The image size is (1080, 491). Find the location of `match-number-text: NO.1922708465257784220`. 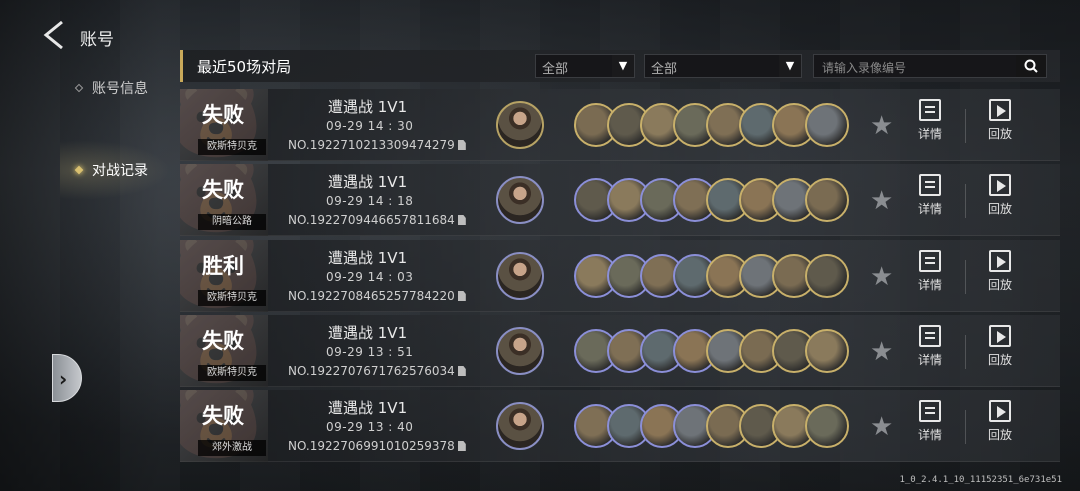

match-number-text: NO.1922708465257784220 is located at coordinates (371, 296).